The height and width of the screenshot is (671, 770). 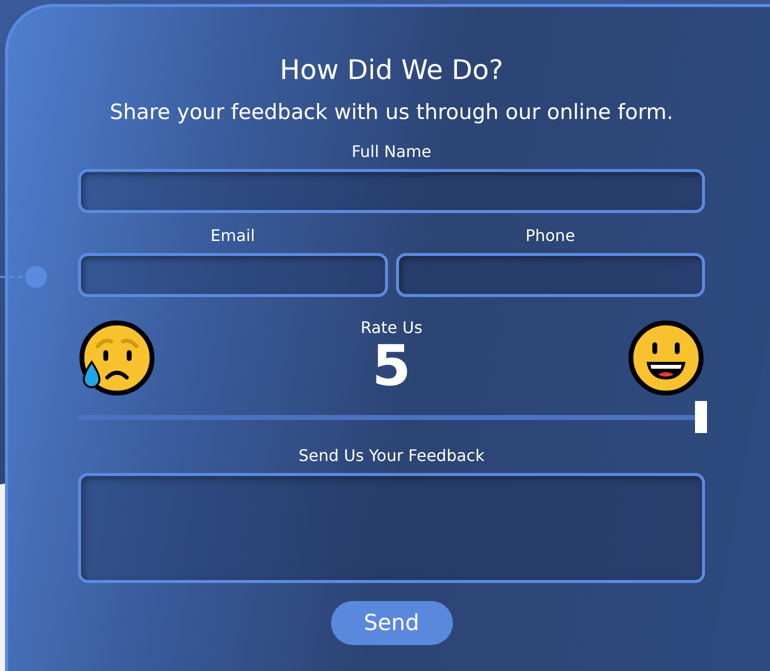 I want to click on field-label: Send Us Your Feedback, so click(x=392, y=456).